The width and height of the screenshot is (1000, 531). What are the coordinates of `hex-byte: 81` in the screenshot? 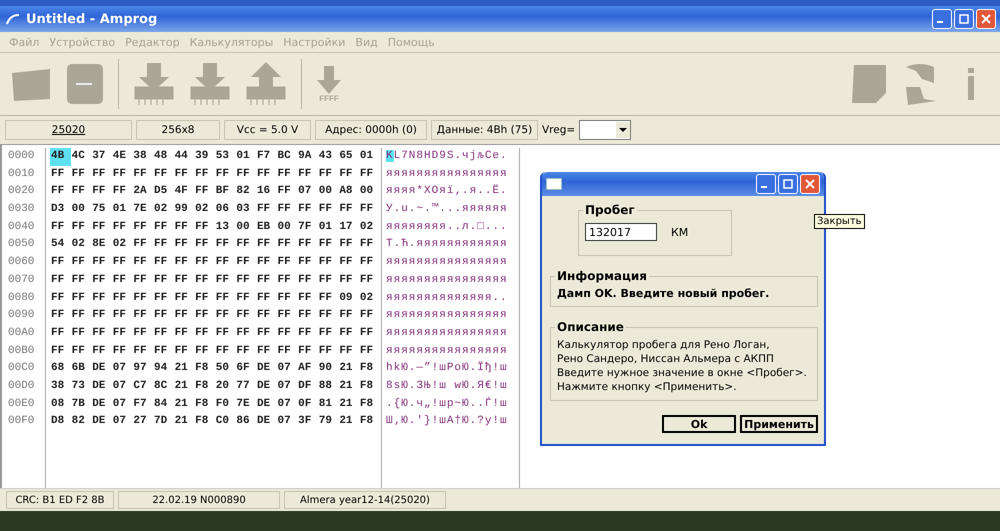 It's located at (328, 405).